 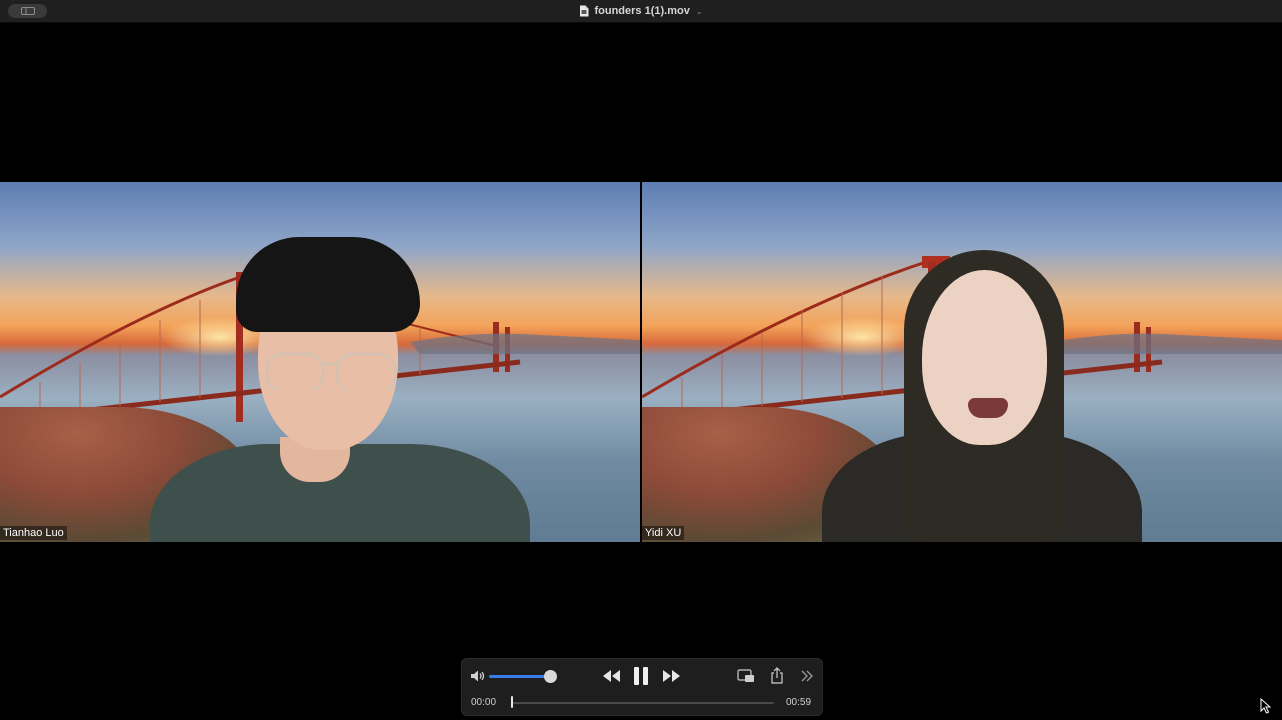 I want to click on current-time: 00:00, so click(x=484, y=702).